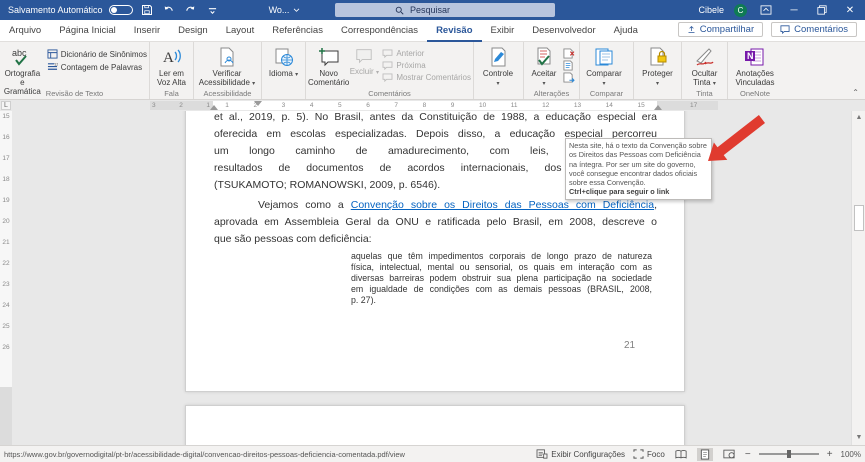  Describe the element at coordinates (830, 454) in the screenshot. I see `zoom-in-button: +` at that location.